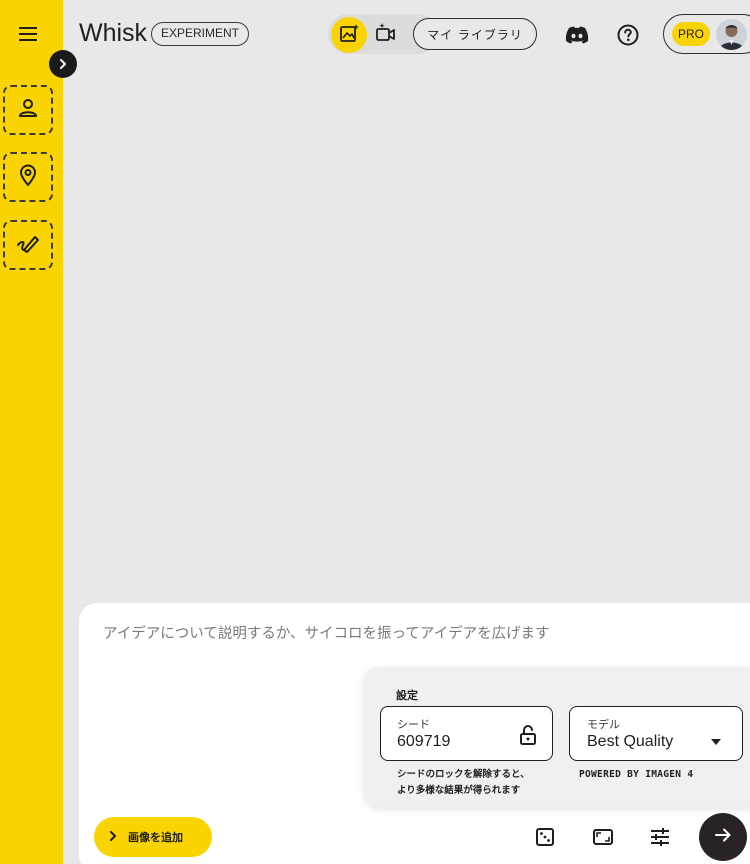 This screenshot has height=864, width=750. I want to click on brush-icon, so click(28, 245).